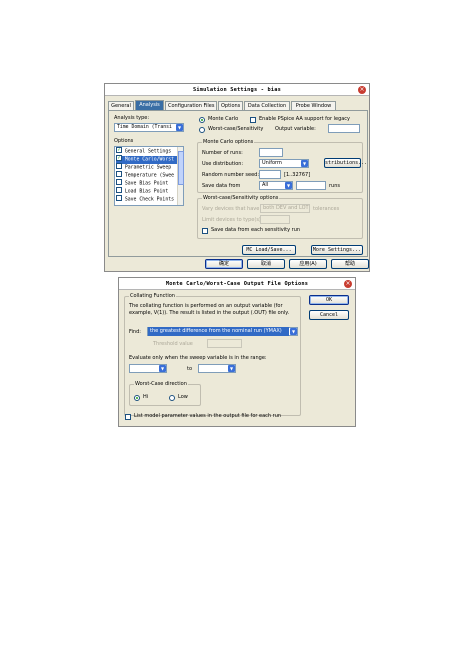 The image size is (474, 670). I want to click on find-label: Find:, so click(135, 332).